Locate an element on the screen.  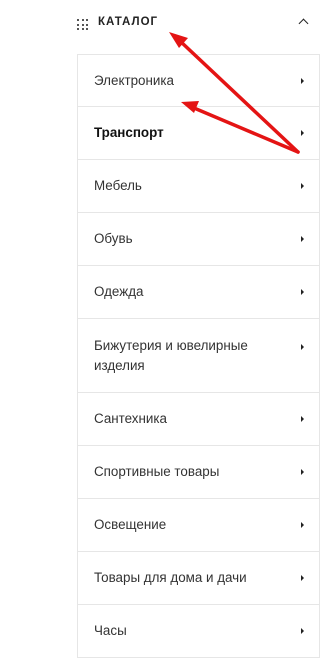
menu-item-transport: Транспорт is located at coordinates (198, 133).